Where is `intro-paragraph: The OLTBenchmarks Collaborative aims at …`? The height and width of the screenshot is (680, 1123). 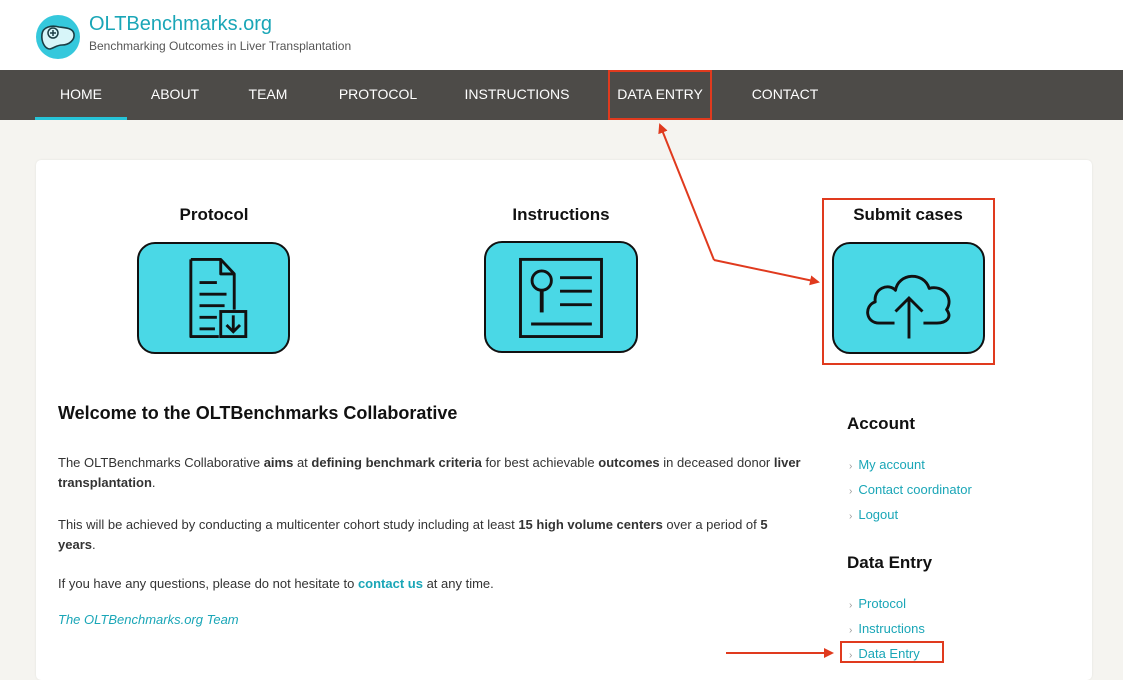
intro-paragraph: The OLTBenchmarks Collaborative aims at … is located at coordinates (433, 473).